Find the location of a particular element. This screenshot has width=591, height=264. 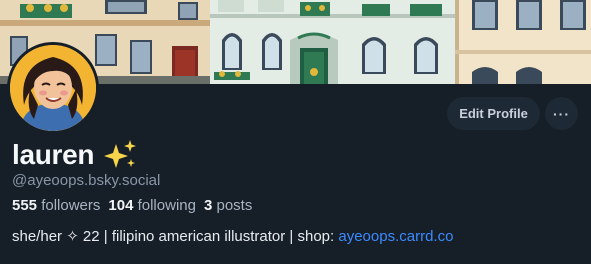

sparkles-icon is located at coordinates (120, 154).